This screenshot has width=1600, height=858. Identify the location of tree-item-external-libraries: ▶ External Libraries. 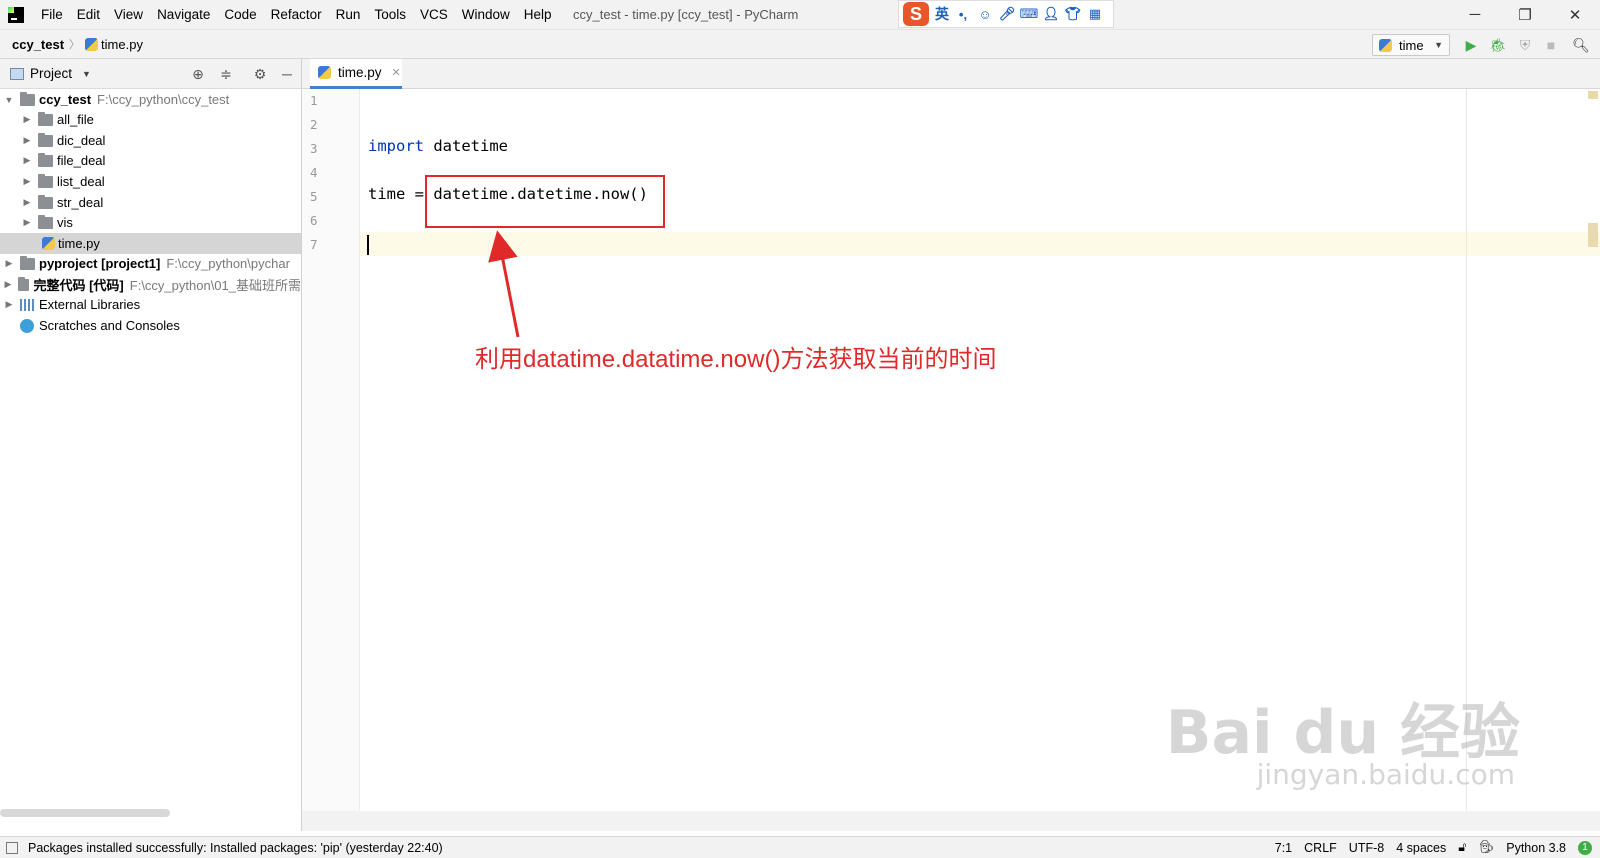
(150, 304).